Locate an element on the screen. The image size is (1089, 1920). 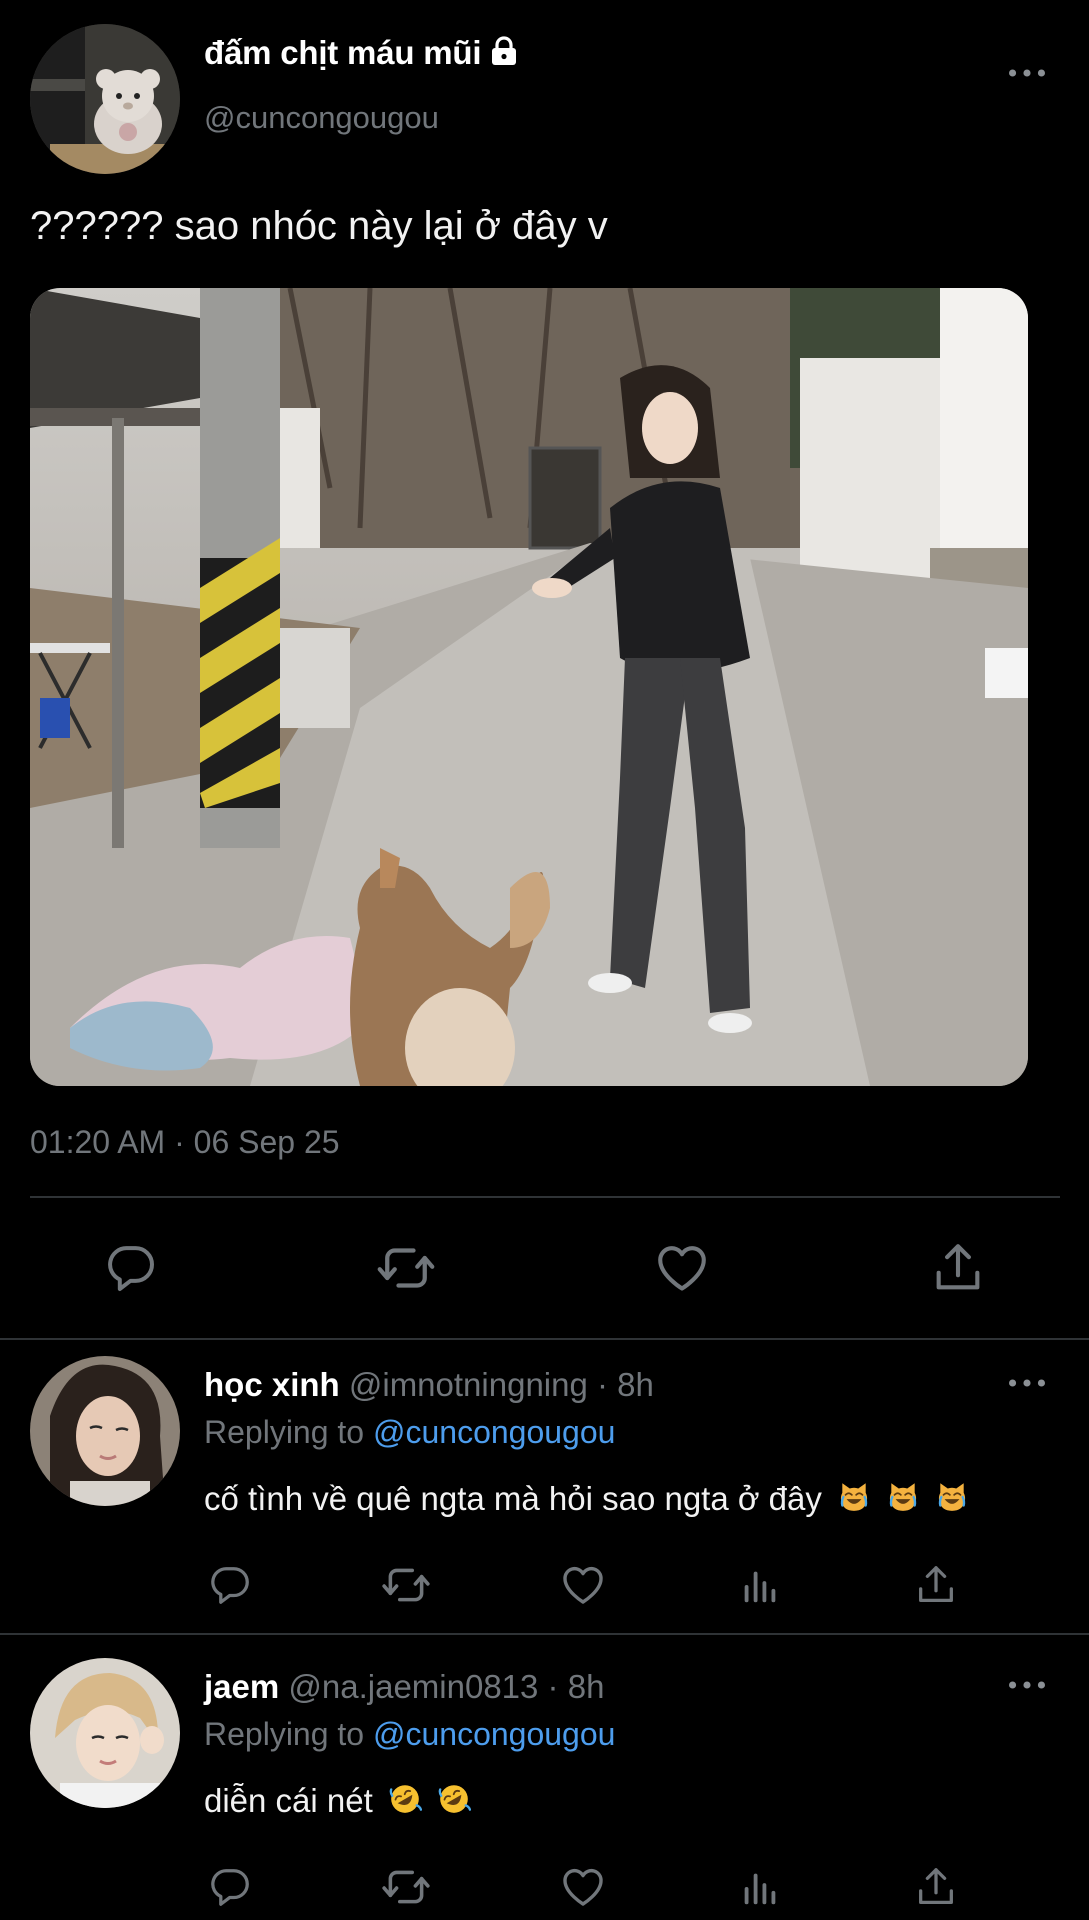
retweet-button is located at coordinates (406, 1268).